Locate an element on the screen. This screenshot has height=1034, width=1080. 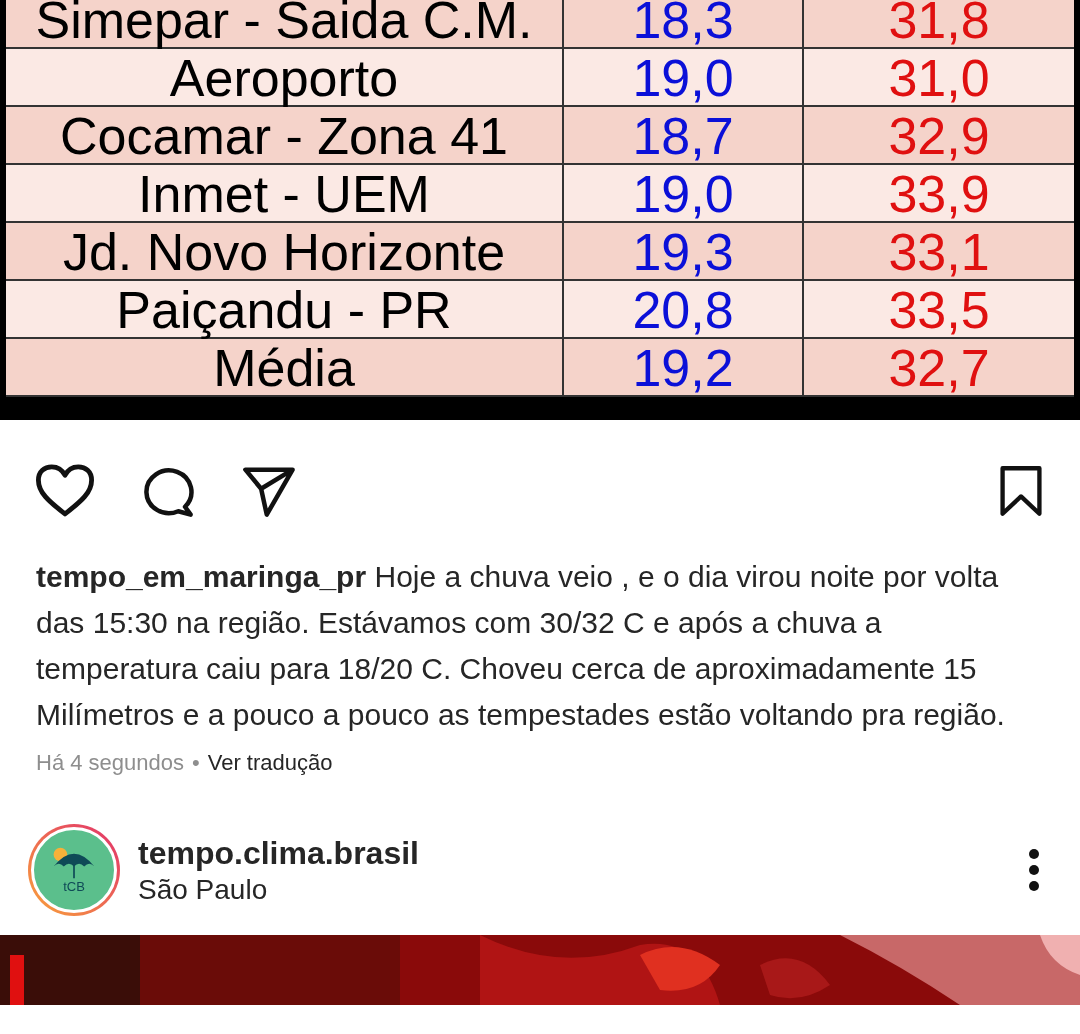
table-cell: Paiçandu - PR is located at coordinates (285, 309).